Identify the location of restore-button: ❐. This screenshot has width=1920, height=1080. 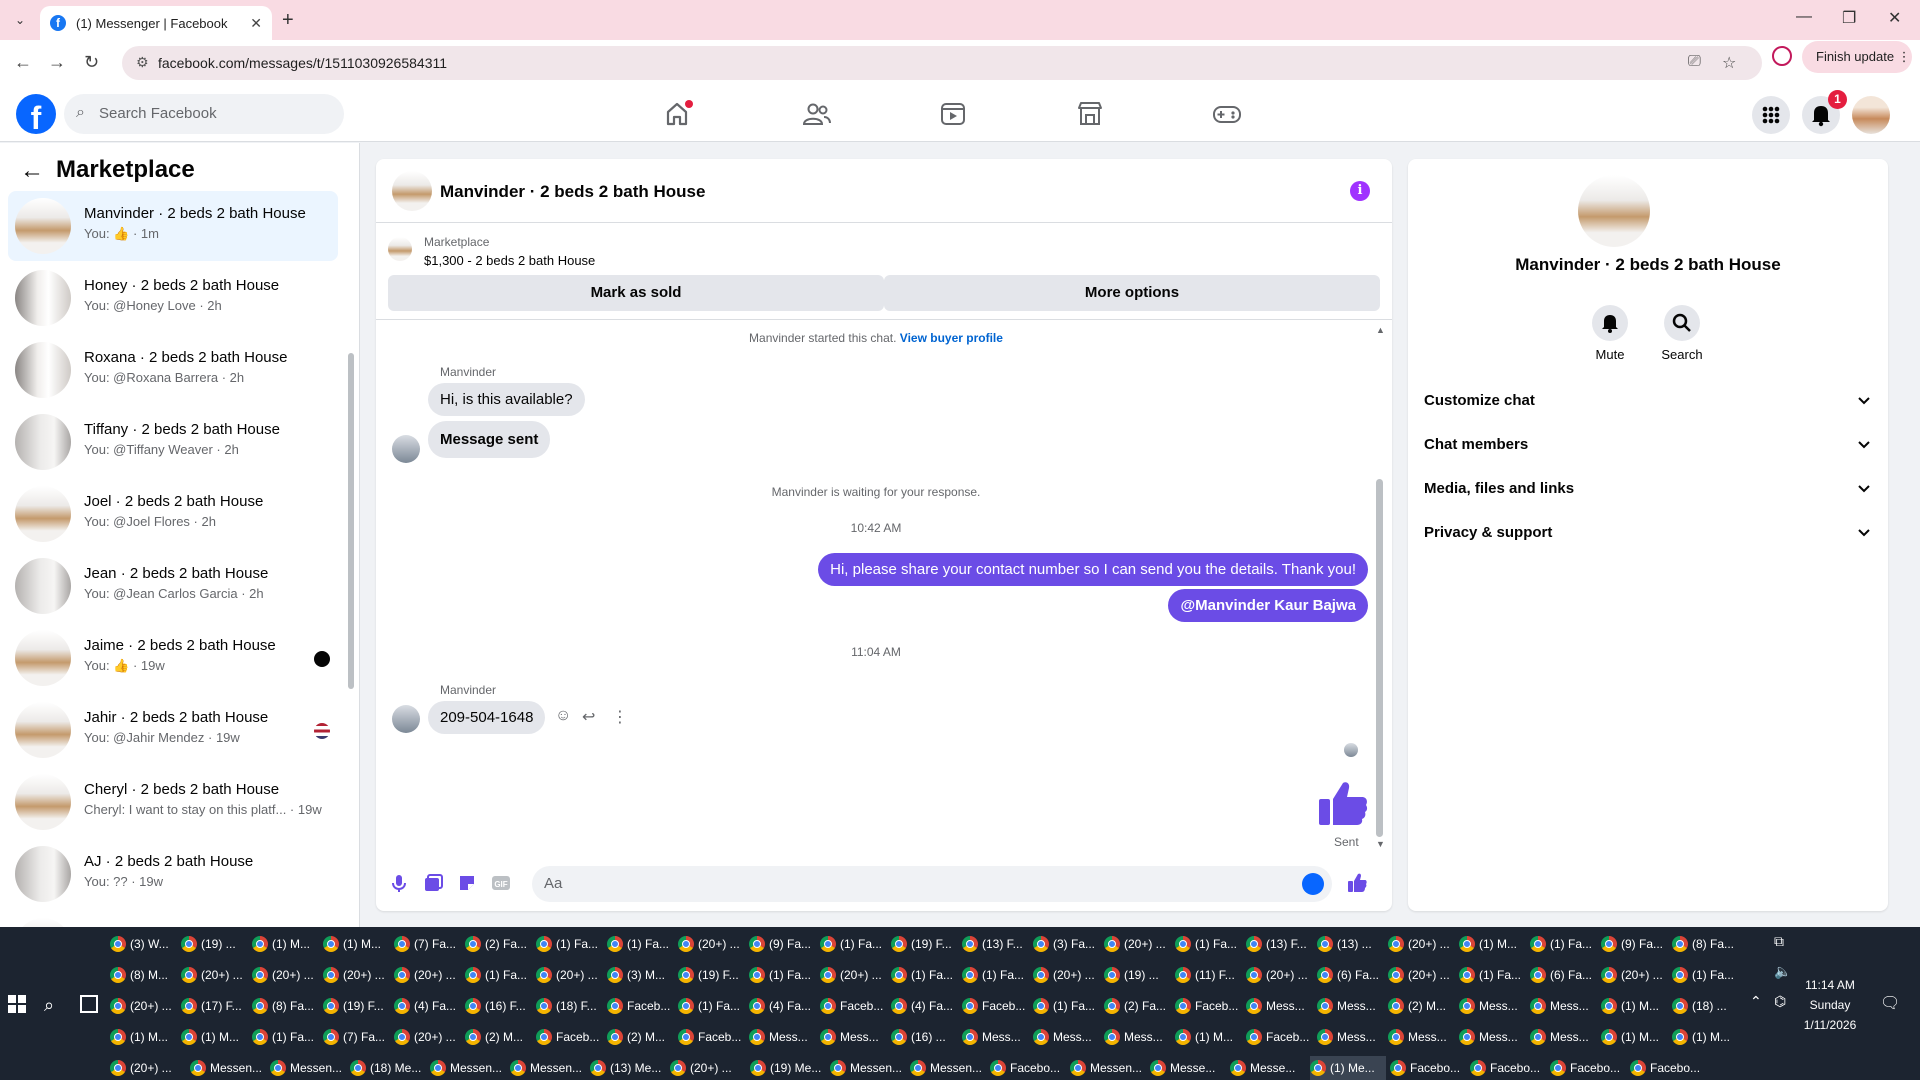
(1849, 18).